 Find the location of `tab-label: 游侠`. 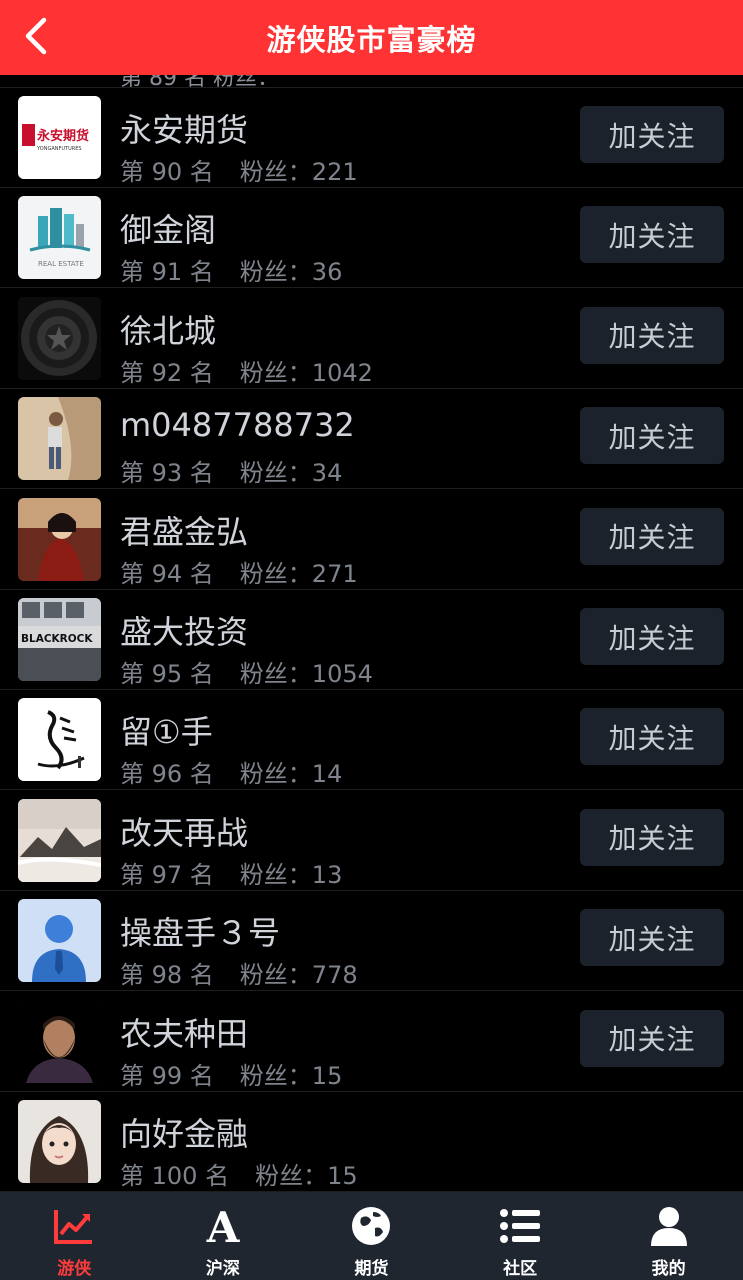

tab-label: 游侠 is located at coordinates (74, 1269).